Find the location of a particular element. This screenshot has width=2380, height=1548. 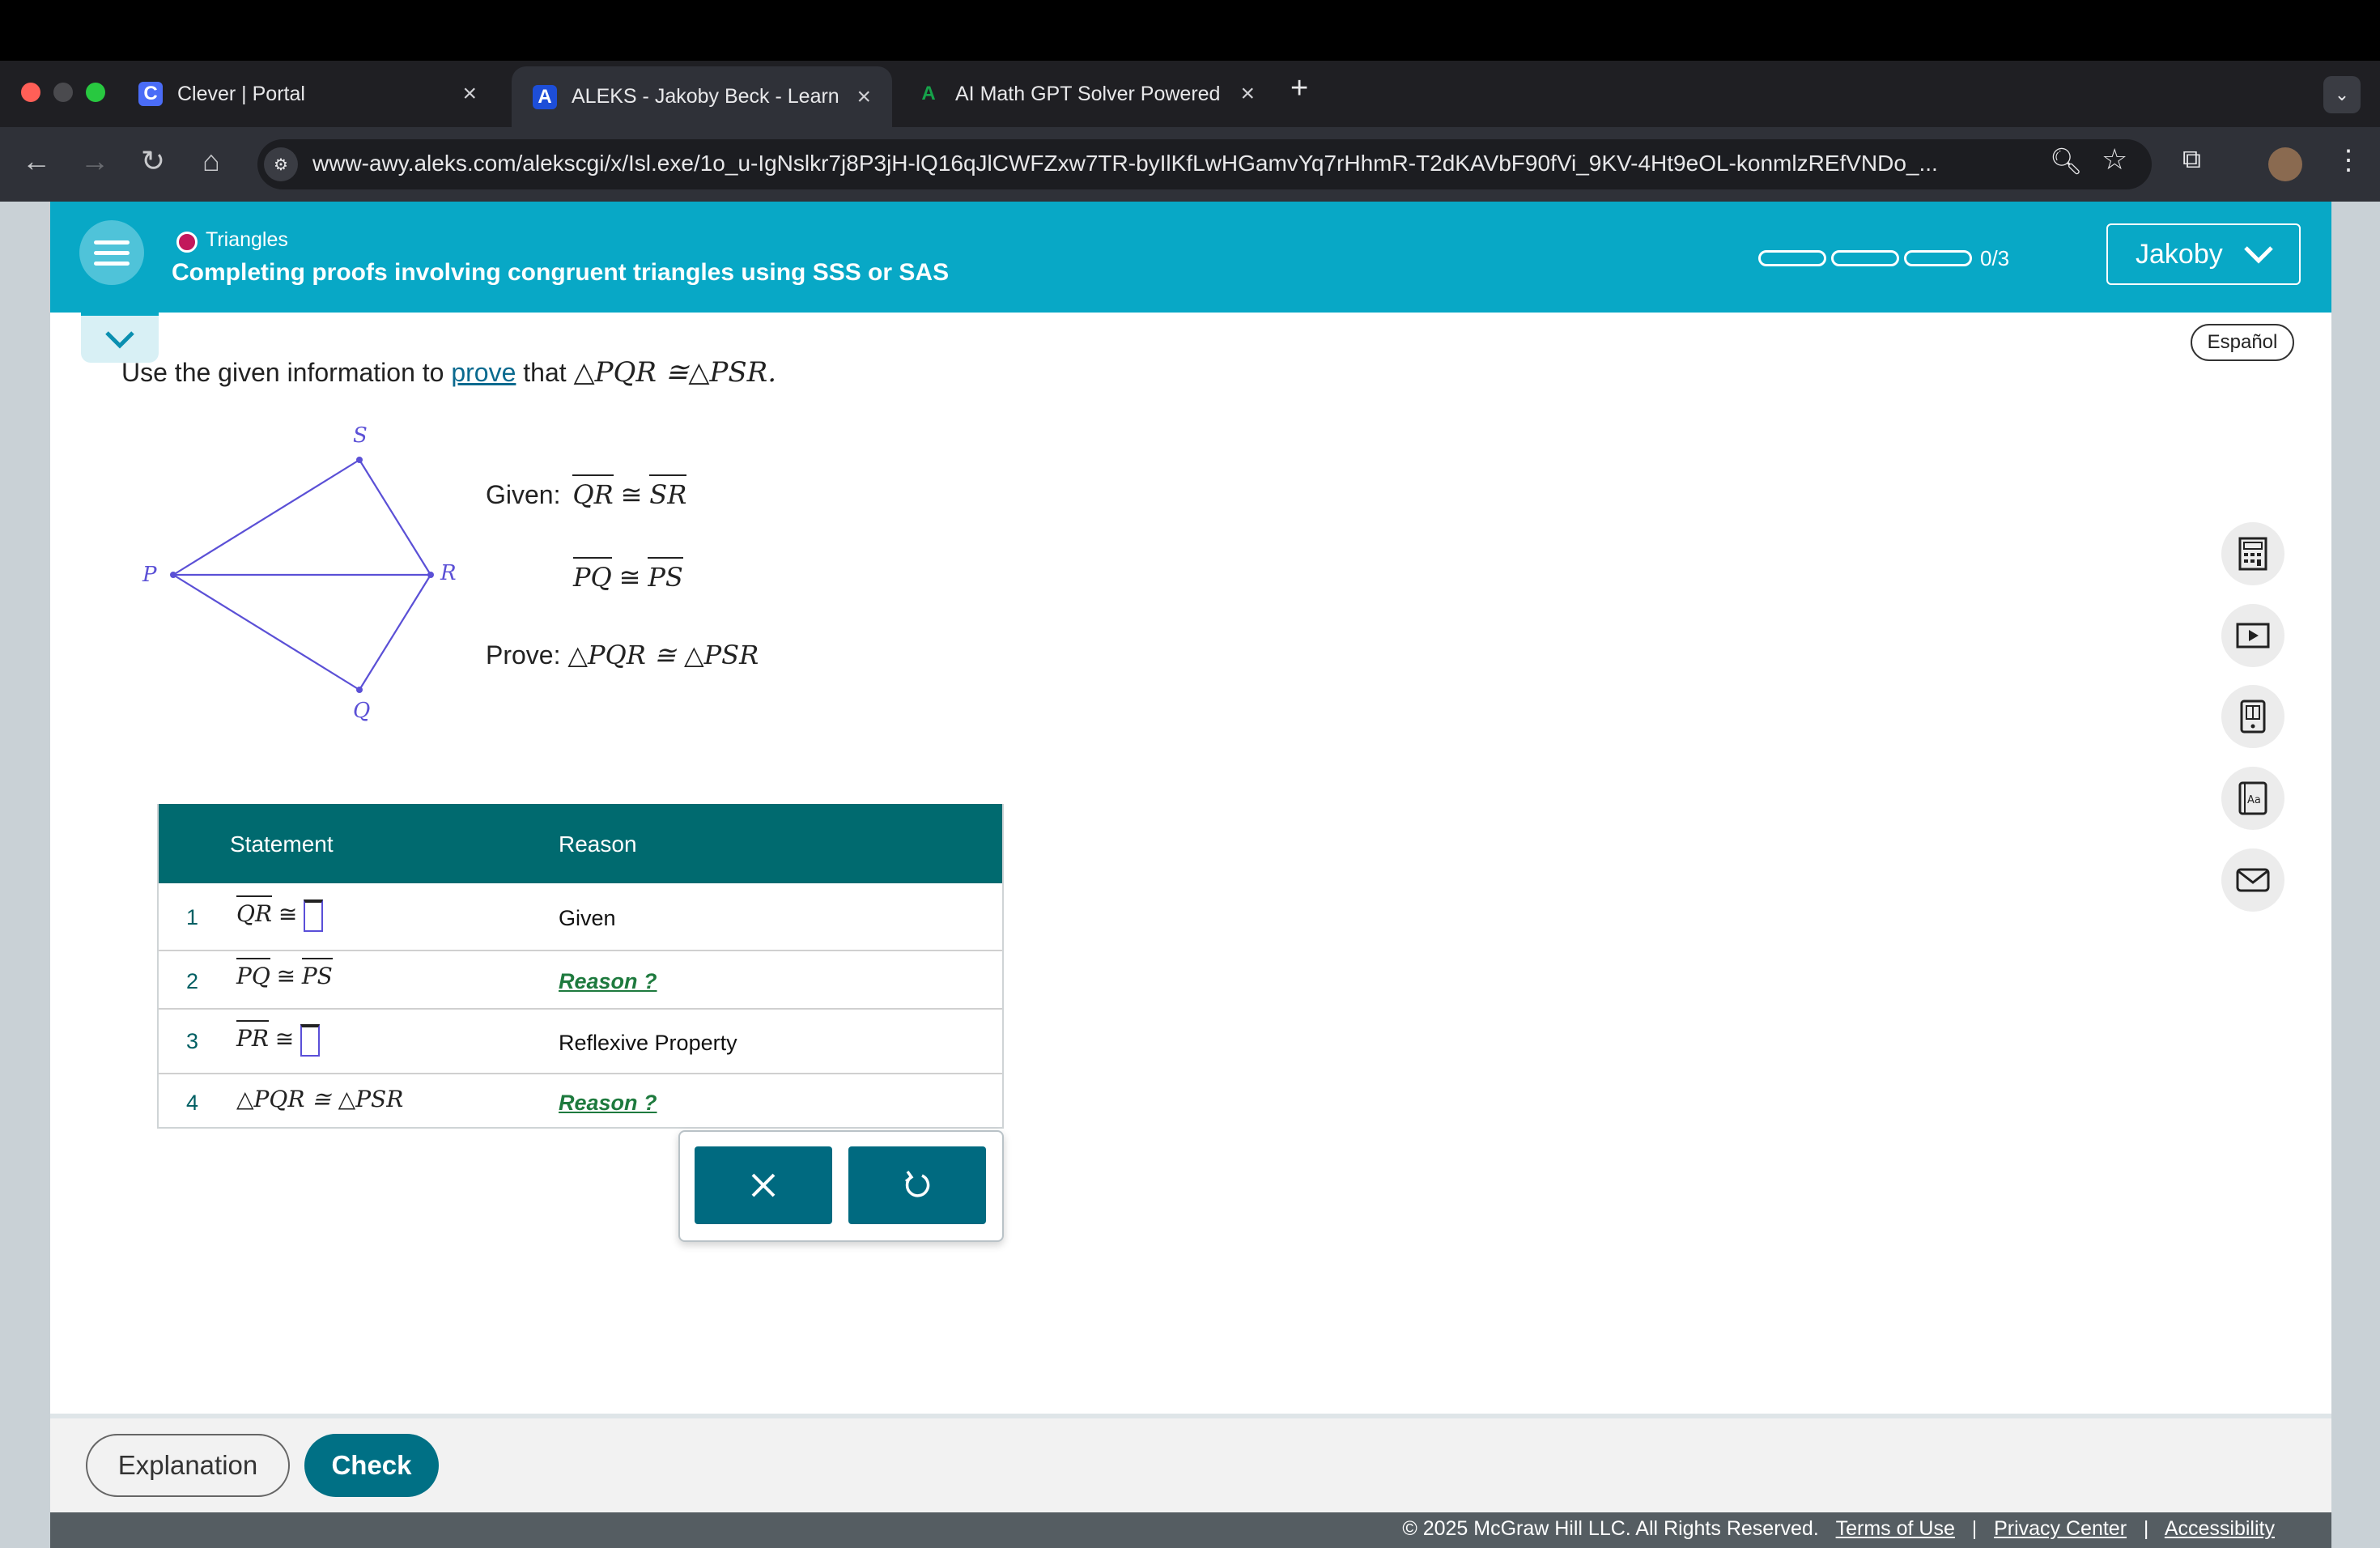

vertex-label-p: P is located at coordinates (149, 575).